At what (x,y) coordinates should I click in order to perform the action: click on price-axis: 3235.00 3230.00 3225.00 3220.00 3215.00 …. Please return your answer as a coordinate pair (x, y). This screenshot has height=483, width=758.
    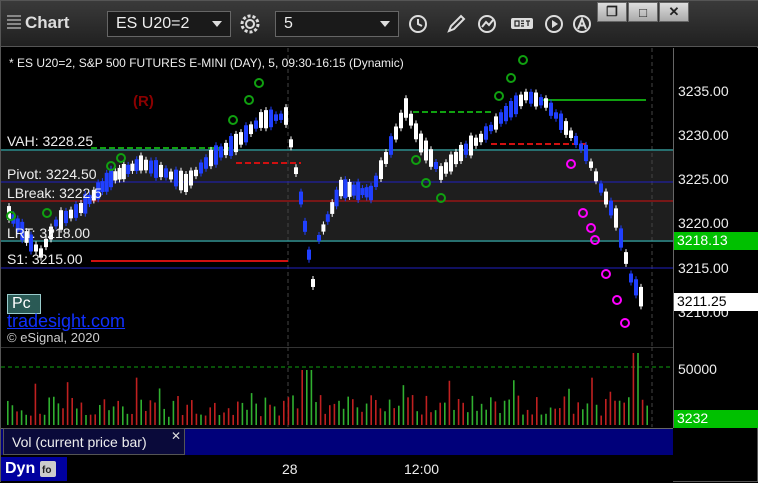
    Looking at the image, I should click on (715, 238).